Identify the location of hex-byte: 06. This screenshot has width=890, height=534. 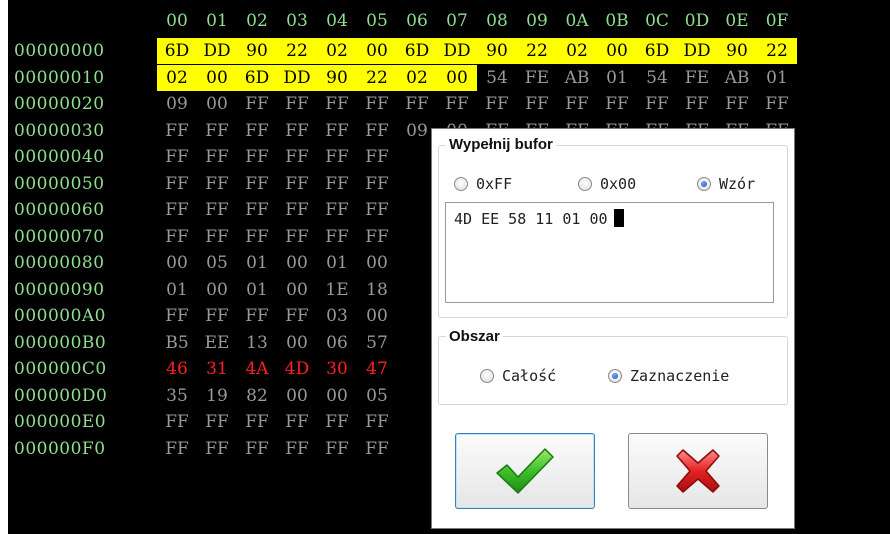
(337, 343).